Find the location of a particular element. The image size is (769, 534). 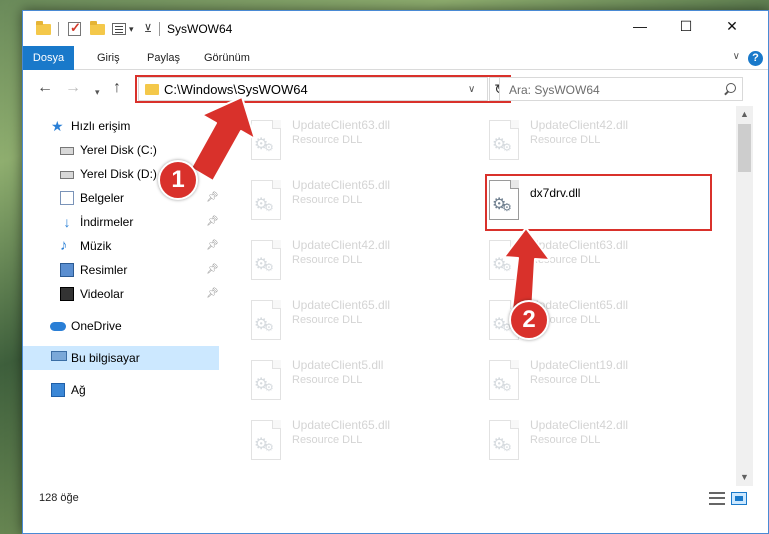

scroll-down-icon: ▼ is located at coordinates (744, 477).